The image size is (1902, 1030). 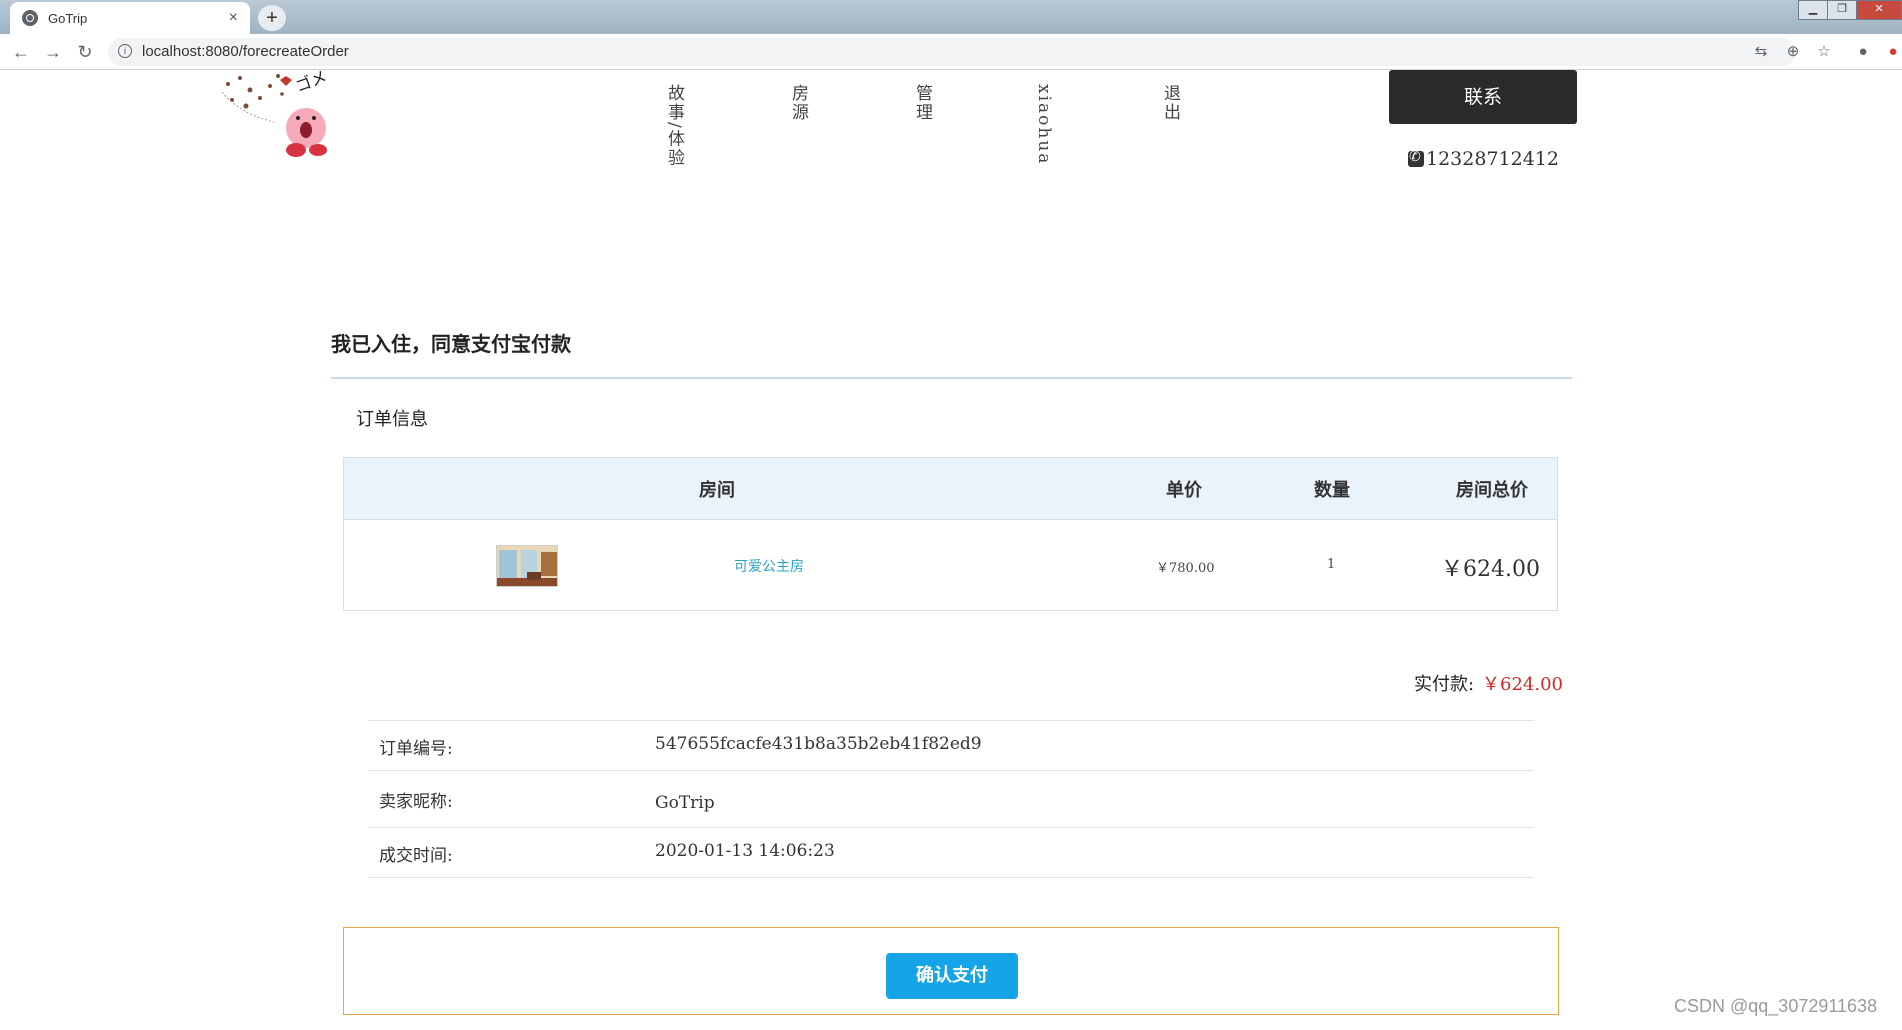 I want to click on phone-contact: 12328712412, so click(x=1483, y=159).